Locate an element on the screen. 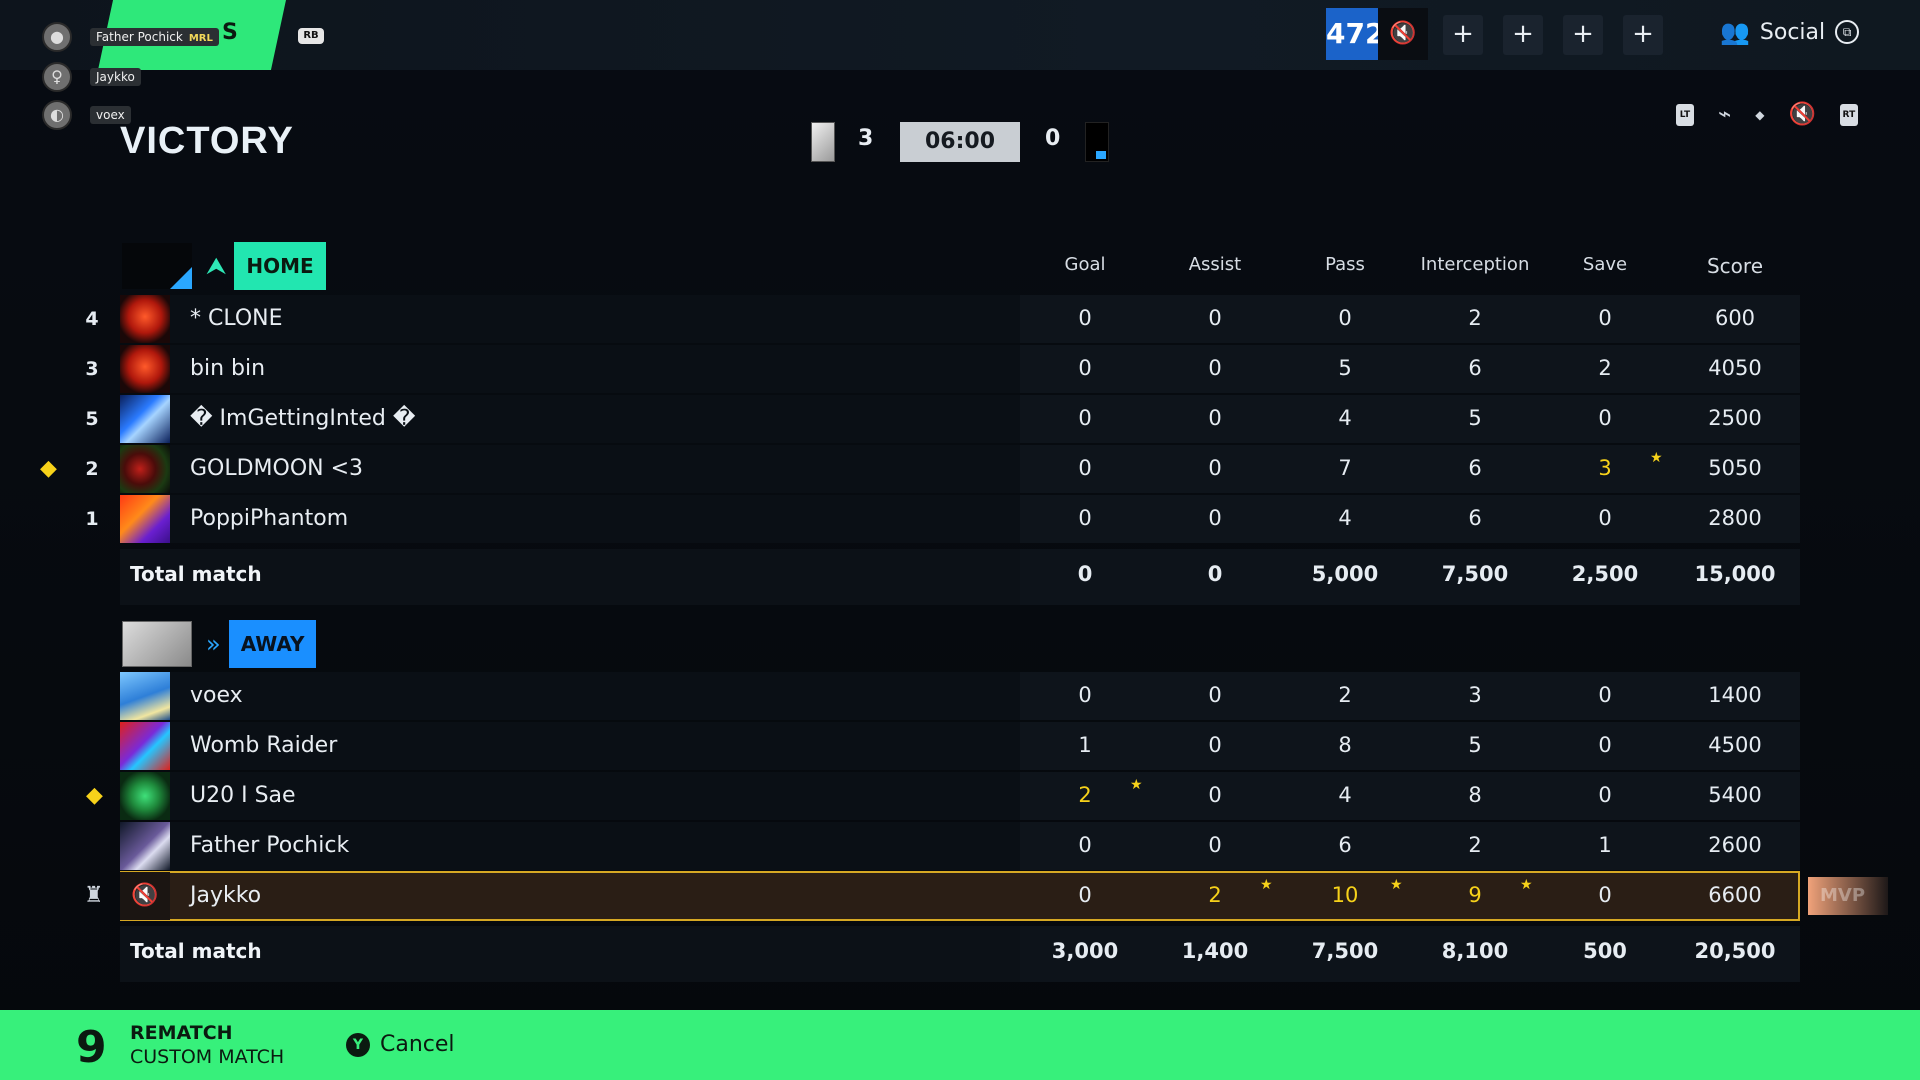  column-header-score: Score is located at coordinates (1734, 266).